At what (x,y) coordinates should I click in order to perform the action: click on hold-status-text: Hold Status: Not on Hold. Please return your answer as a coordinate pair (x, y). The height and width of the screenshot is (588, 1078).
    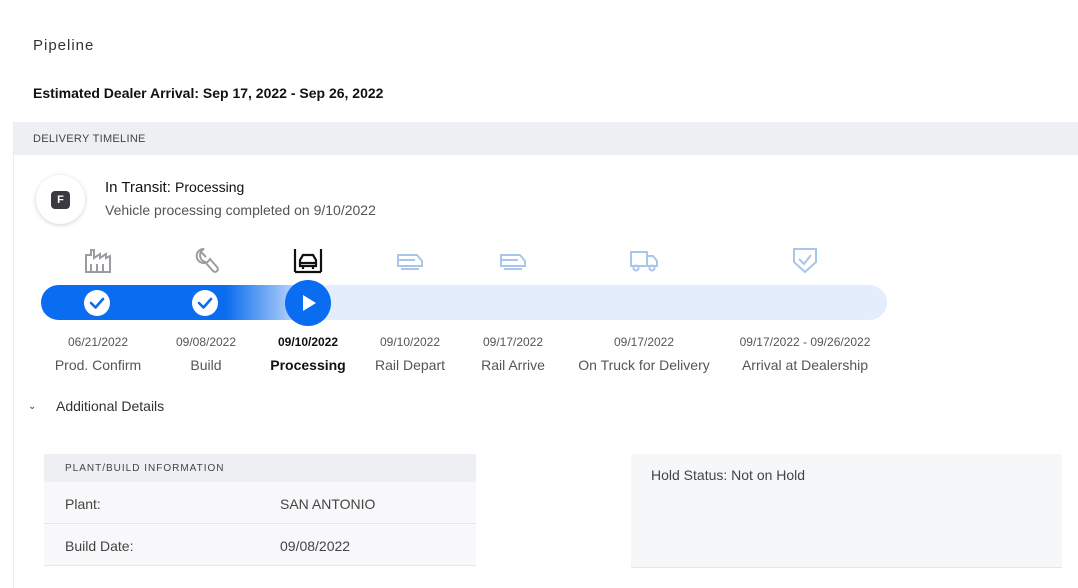
    Looking at the image, I should click on (728, 475).